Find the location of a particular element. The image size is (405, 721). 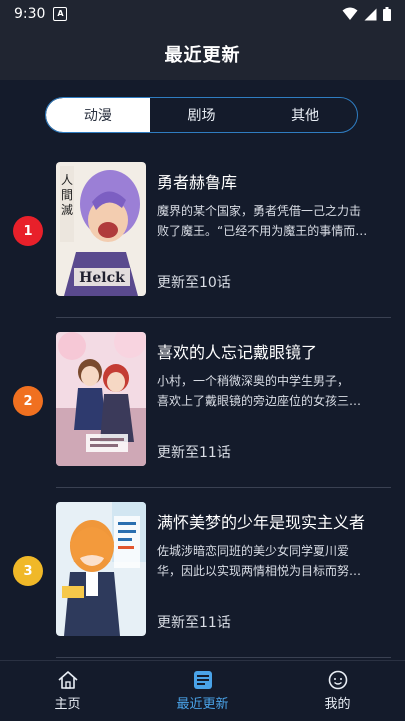

battery-icon is located at coordinates (387, 14).